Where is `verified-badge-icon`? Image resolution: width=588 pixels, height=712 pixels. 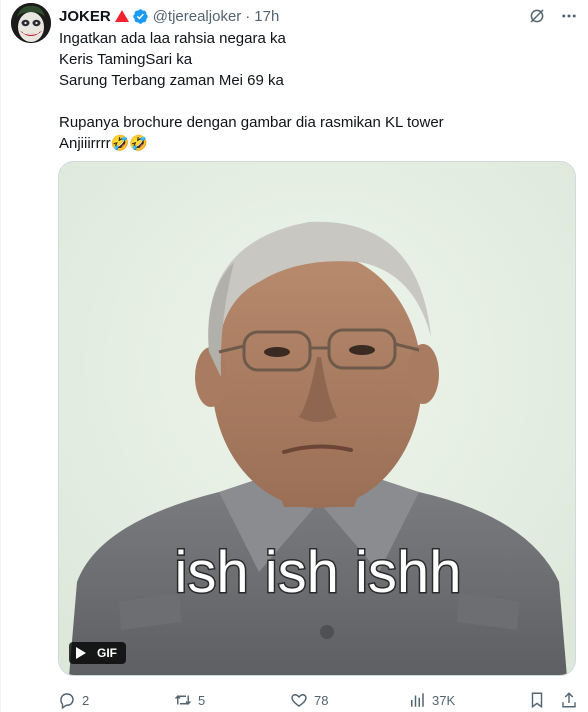
verified-badge-icon is located at coordinates (140, 16).